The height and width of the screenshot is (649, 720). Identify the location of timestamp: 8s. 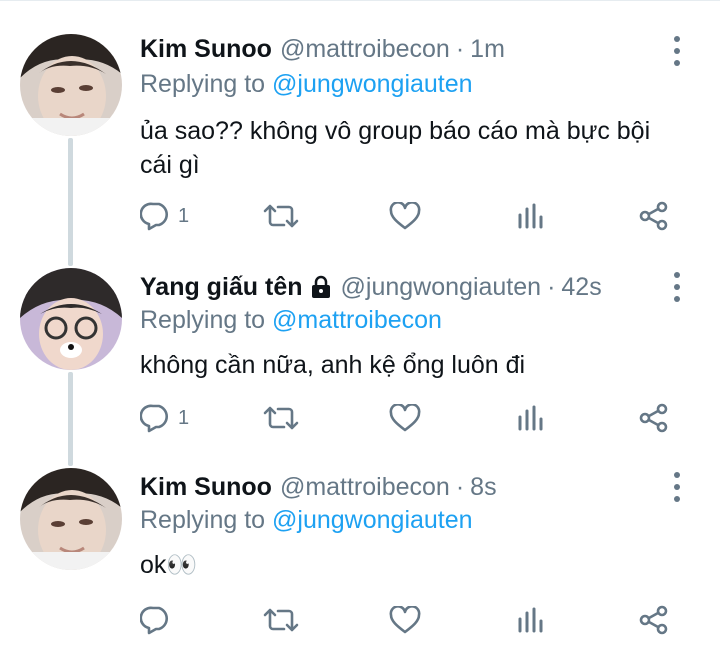
(483, 487).